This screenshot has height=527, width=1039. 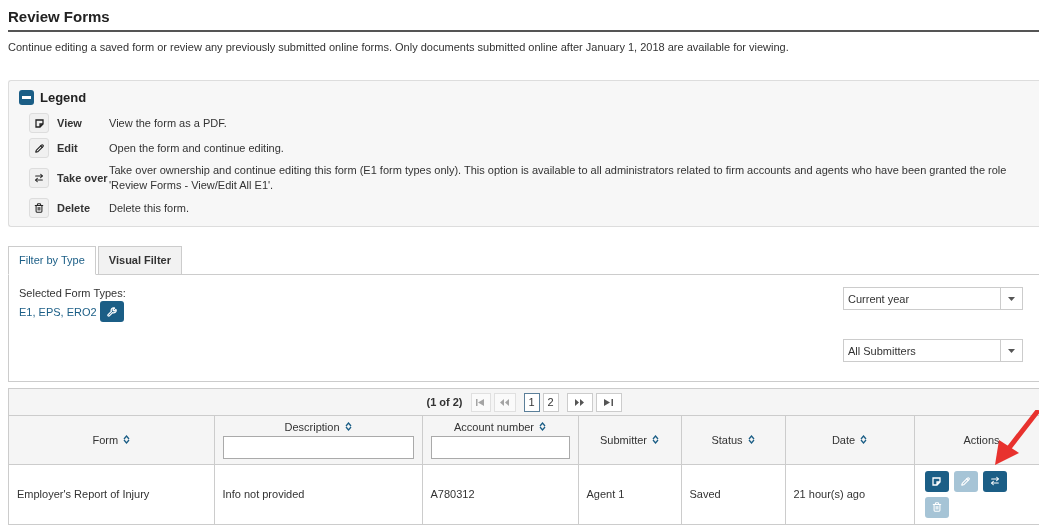 I want to click on minus-icon, so click(x=26, y=97).